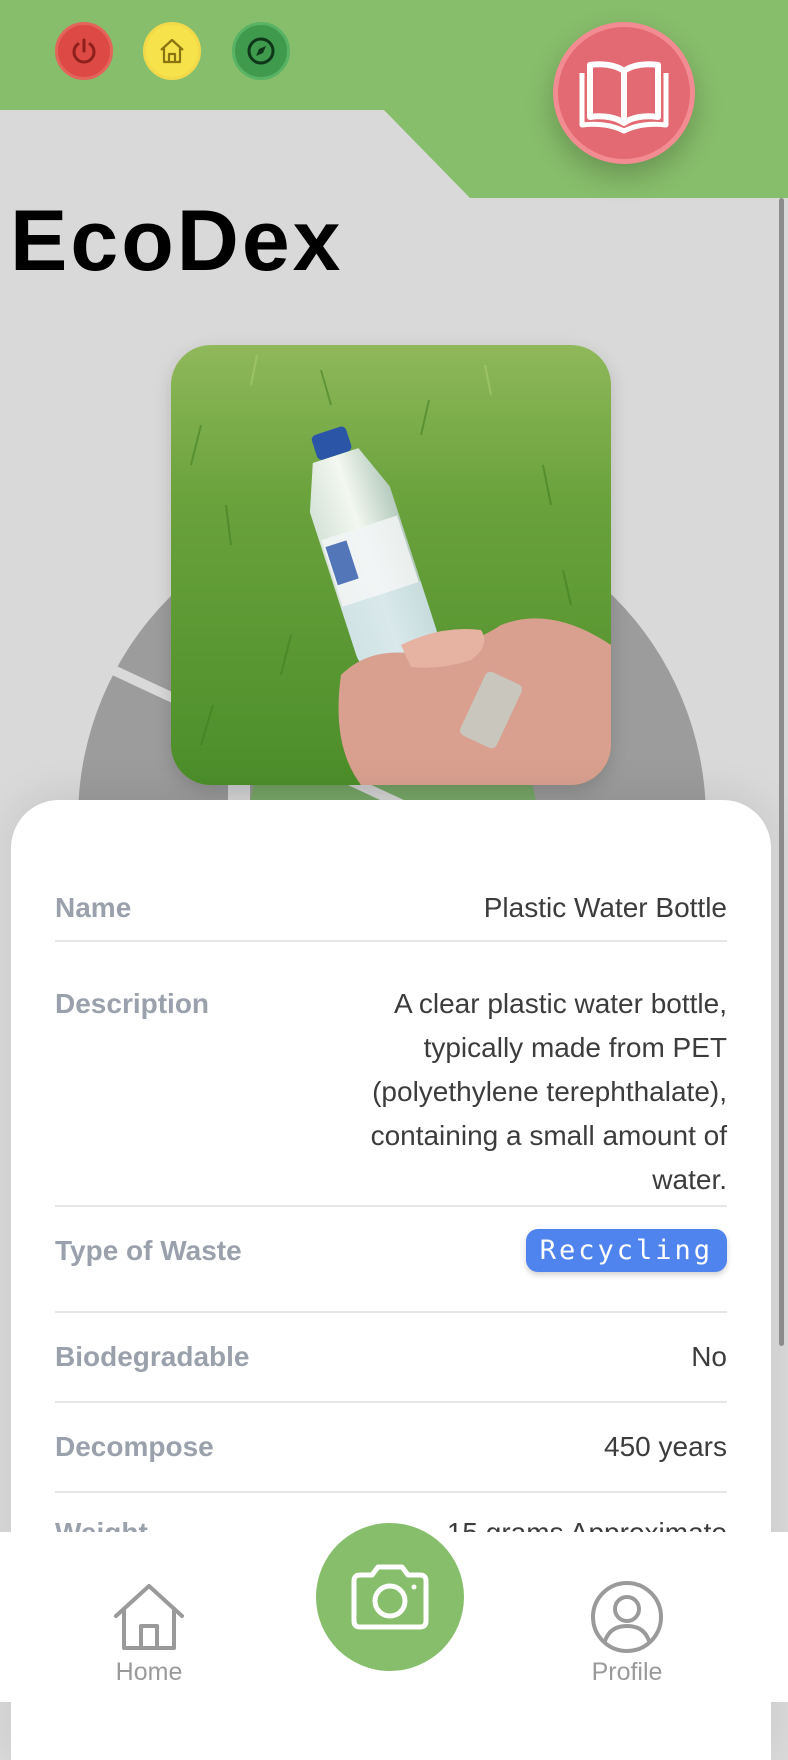 Image resolution: width=788 pixels, height=1760 pixels. Describe the element at coordinates (134, 1446) in the screenshot. I see `field-label: Decompose` at that location.